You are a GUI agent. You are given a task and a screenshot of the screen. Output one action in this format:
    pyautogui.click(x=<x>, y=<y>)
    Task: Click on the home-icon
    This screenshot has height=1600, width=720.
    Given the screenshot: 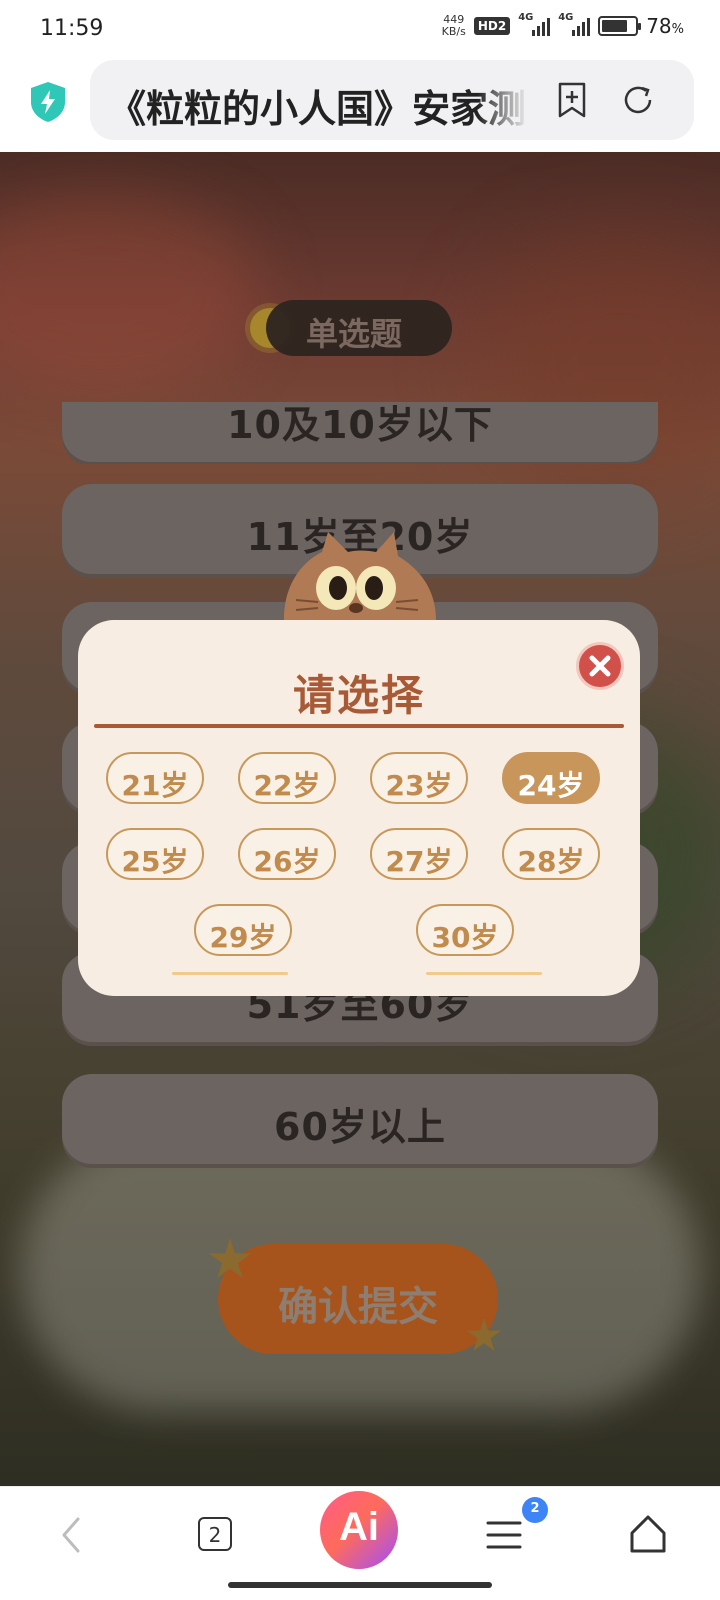 What is the action you would take?
    pyautogui.click(x=648, y=1535)
    